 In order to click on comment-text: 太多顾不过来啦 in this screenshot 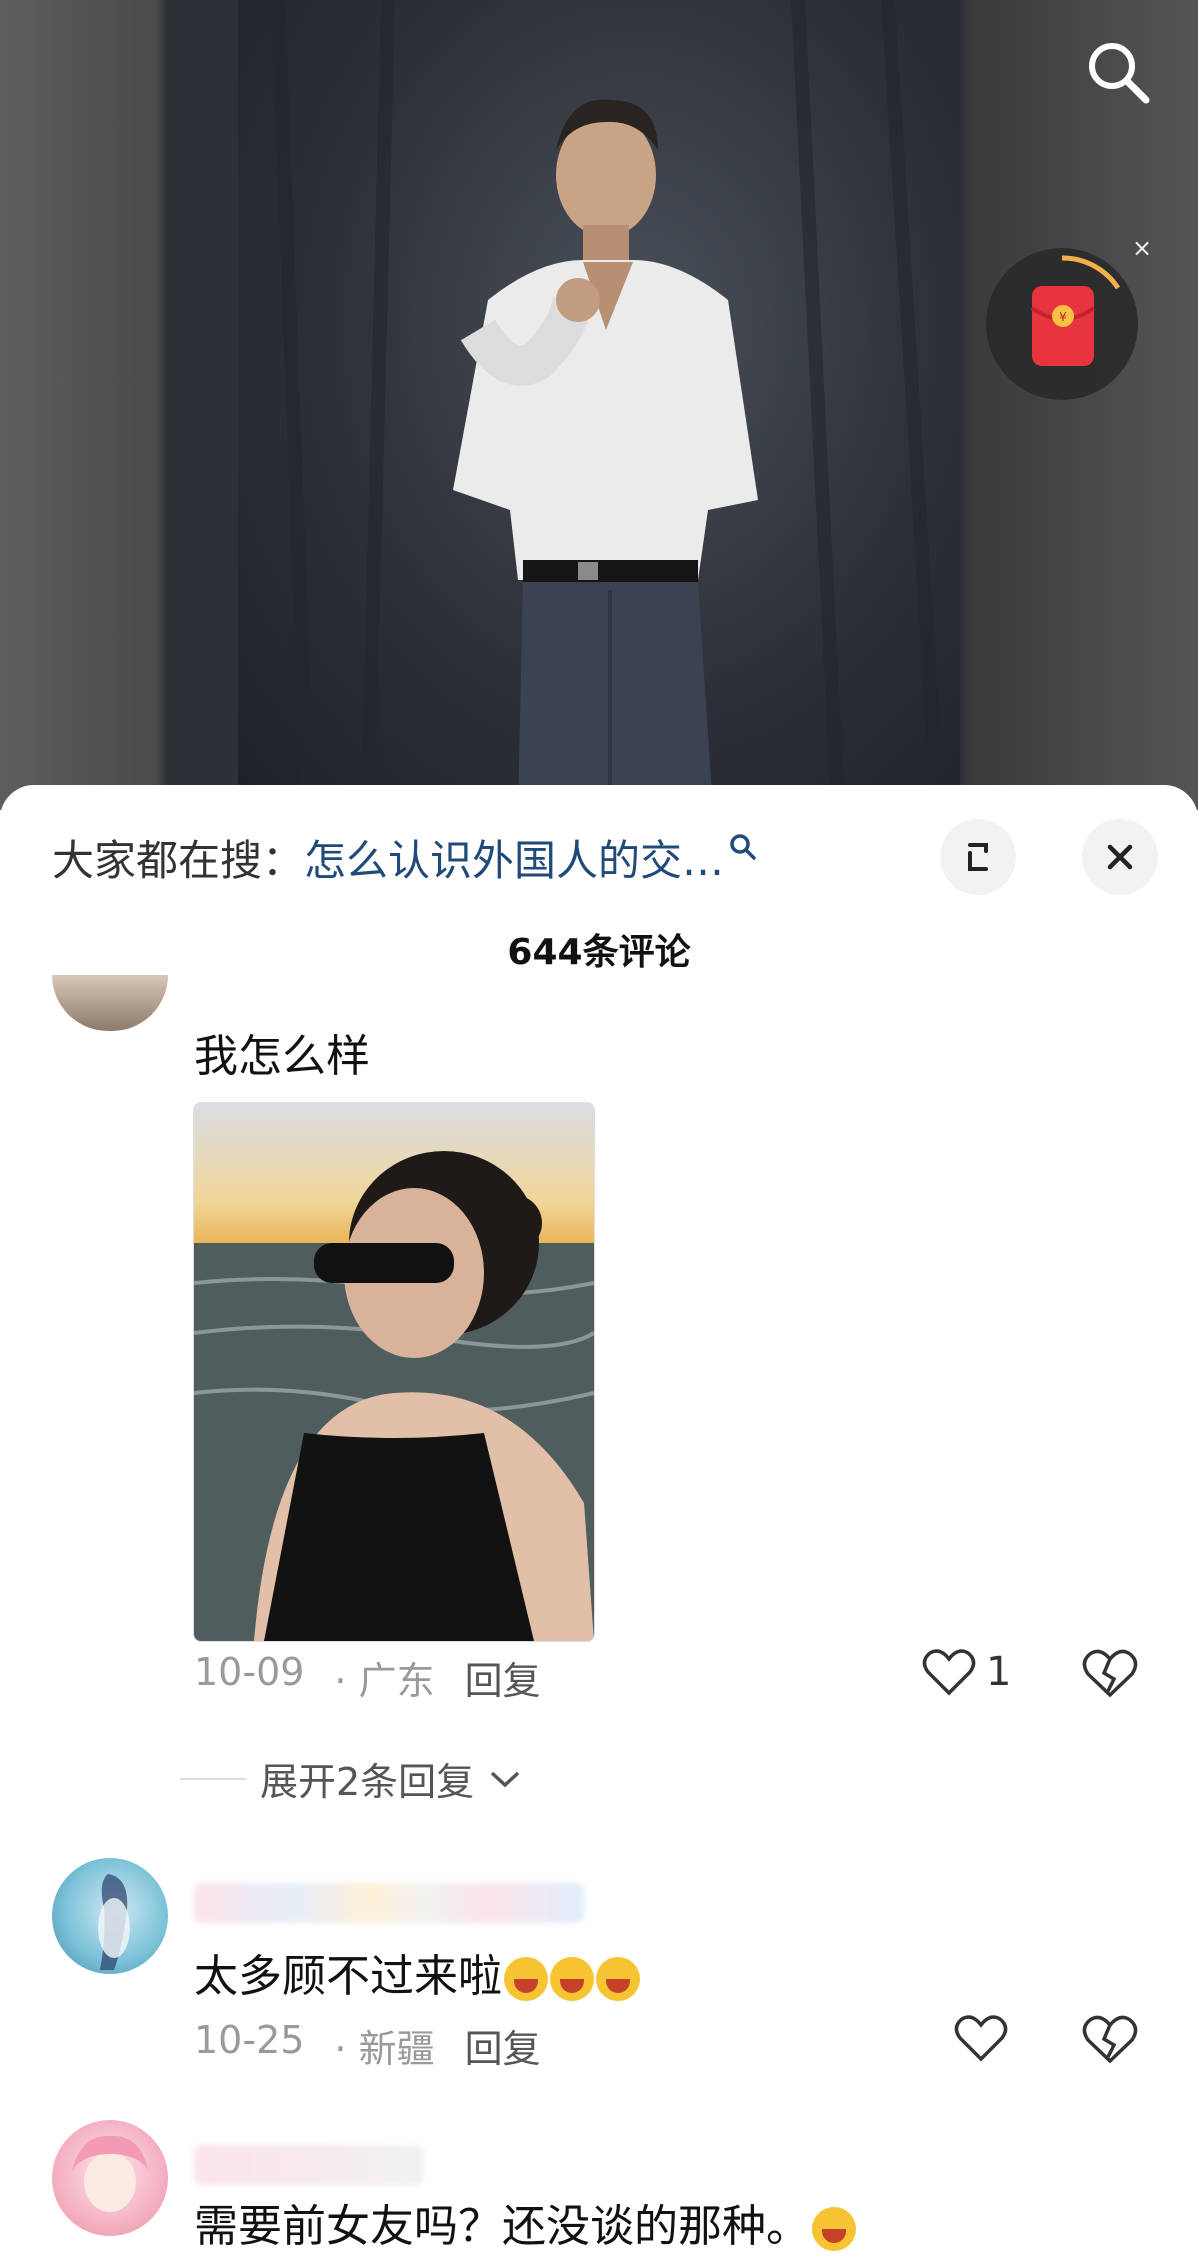, I will do `click(417, 1972)`.